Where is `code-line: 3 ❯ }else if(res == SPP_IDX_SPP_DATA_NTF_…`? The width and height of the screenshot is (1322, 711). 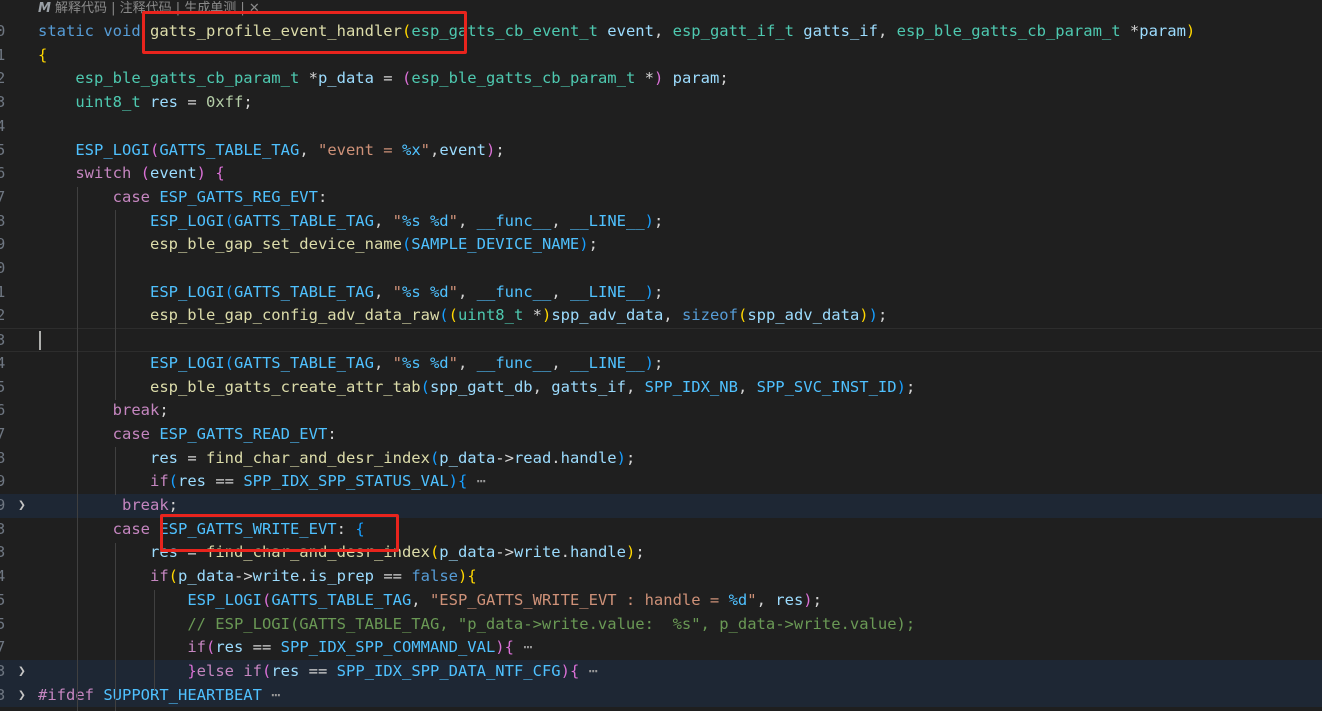
code-line: 3 ❯ }else if(res == SPP_IDX_SPP_DATA_NTF_… is located at coordinates (661, 671).